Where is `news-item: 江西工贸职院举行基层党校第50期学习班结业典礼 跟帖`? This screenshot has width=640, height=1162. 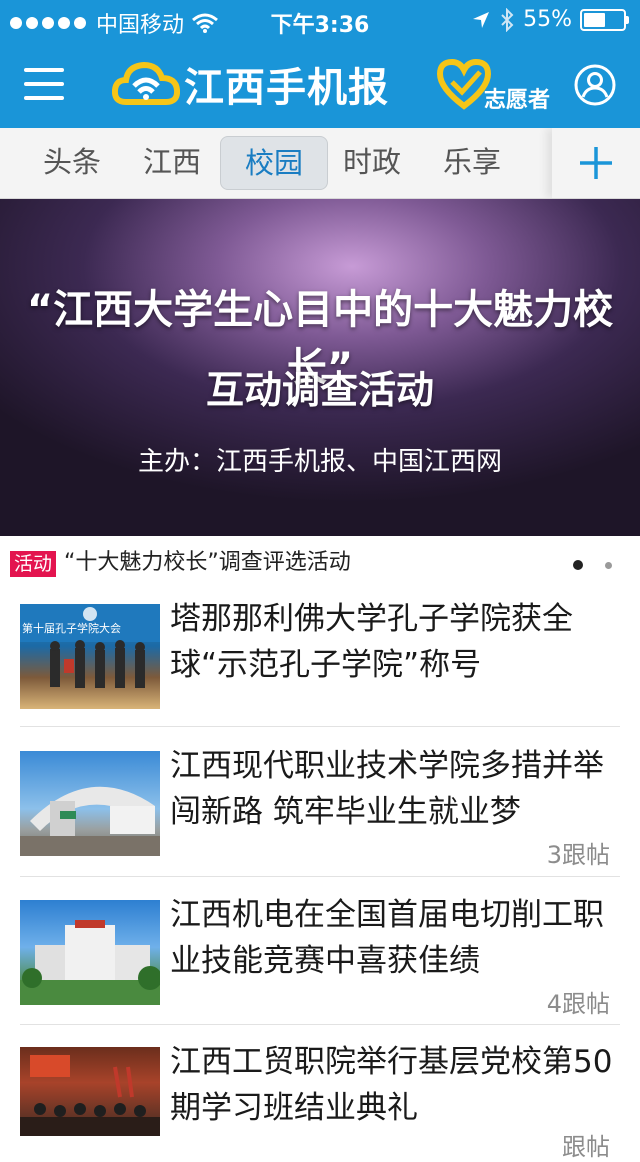 news-item: 江西工贸职院举行基层党校第50期学习班结业典礼 跟帖 is located at coordinates (320, 1102).